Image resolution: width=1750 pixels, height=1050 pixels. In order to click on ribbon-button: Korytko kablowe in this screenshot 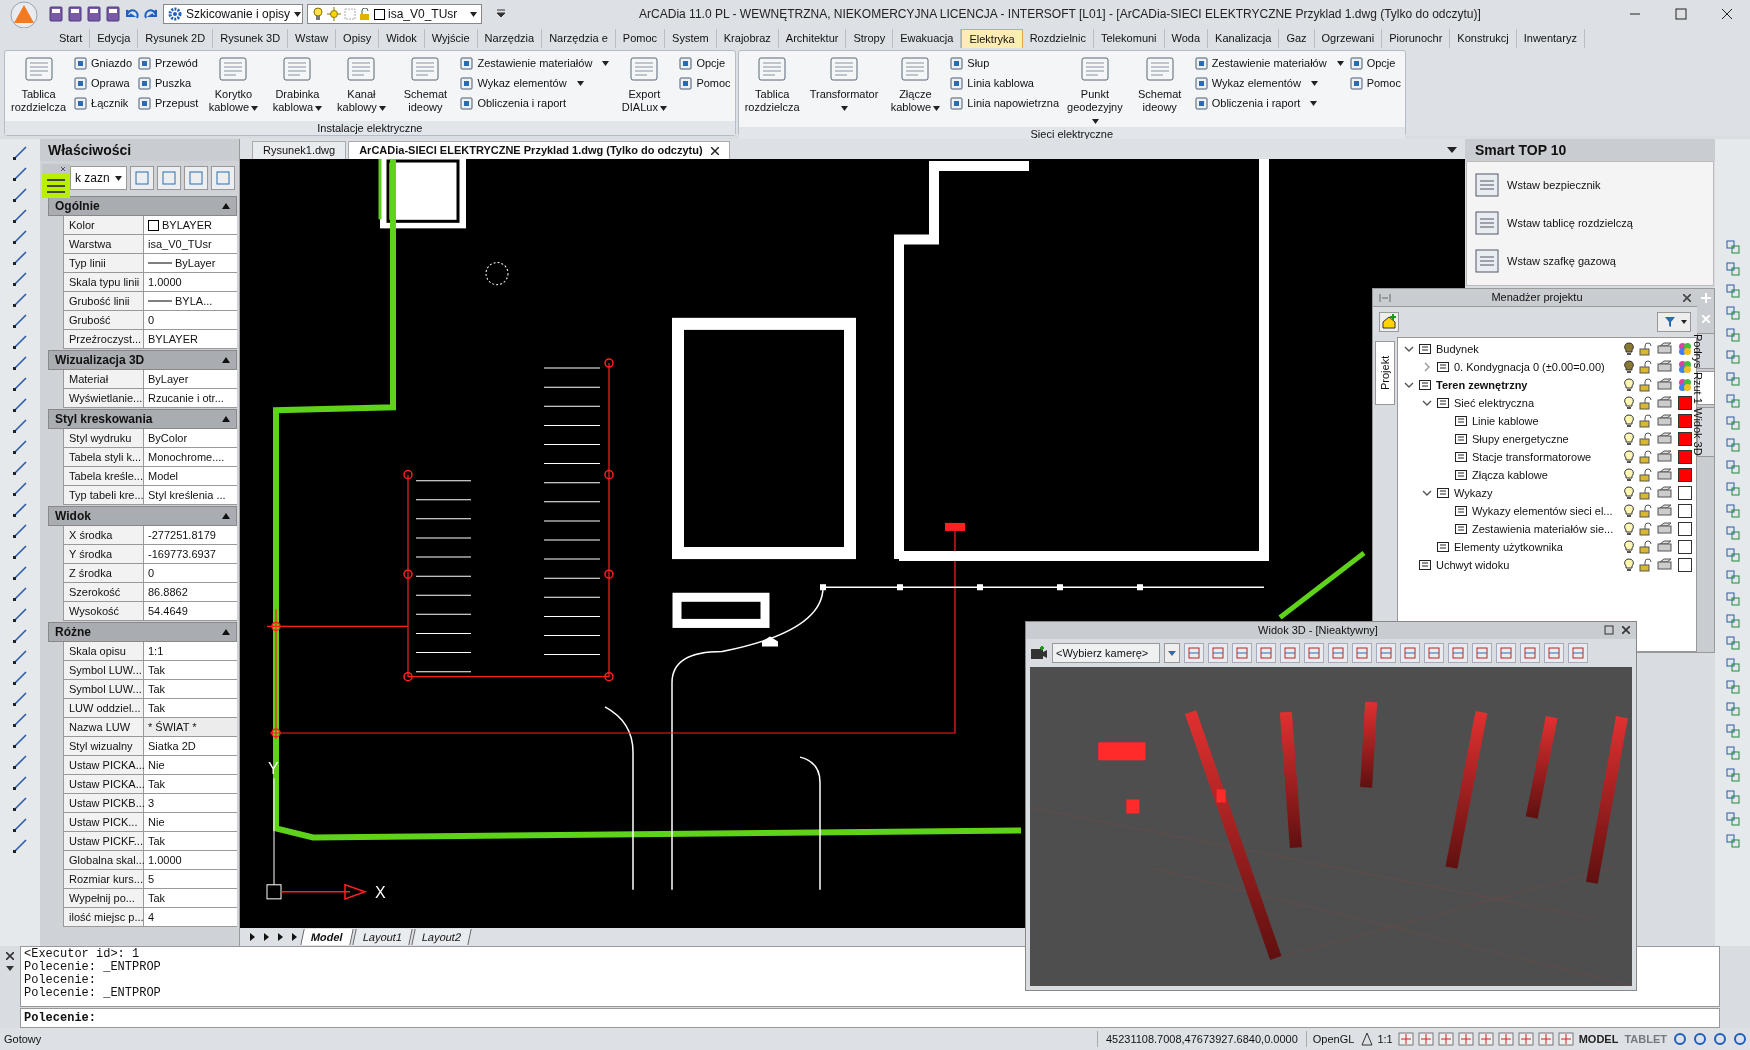, I will do `click(233, 84)`.